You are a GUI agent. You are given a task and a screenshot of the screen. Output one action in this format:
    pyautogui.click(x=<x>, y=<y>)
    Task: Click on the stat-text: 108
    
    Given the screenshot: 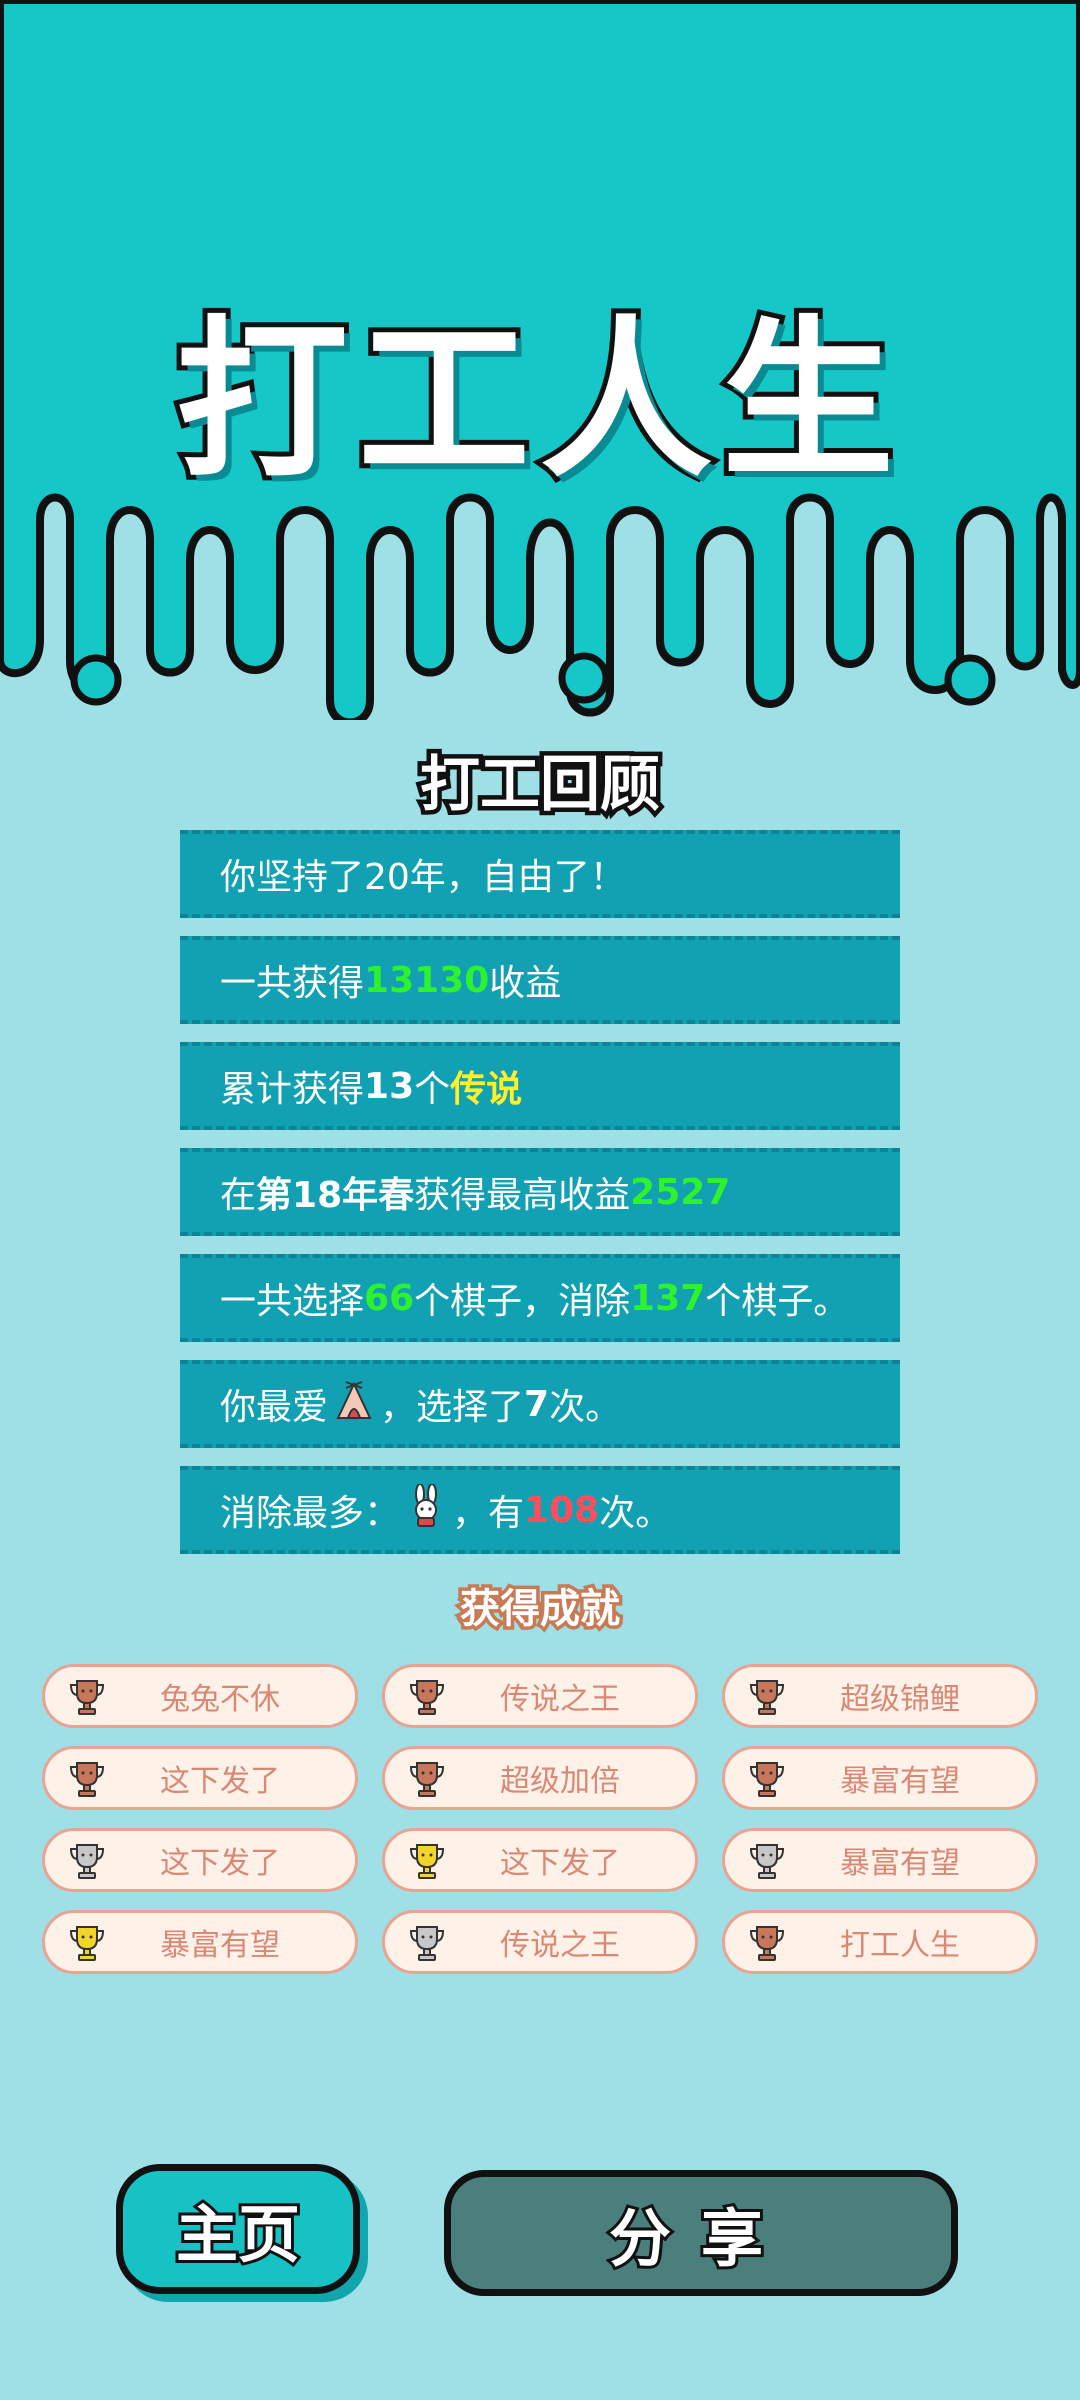 What is the action you would take?
    pyautogui.click(x=562, y=1510)
    